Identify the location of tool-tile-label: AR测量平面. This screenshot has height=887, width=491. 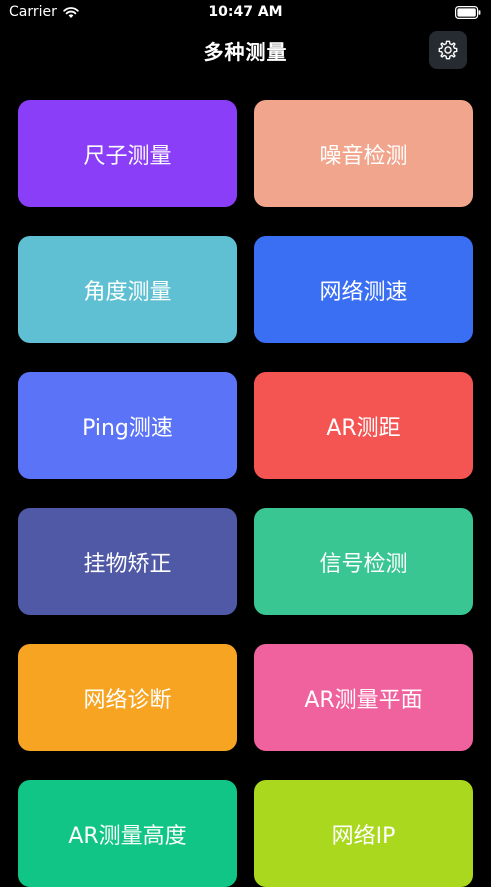
(363, 700).